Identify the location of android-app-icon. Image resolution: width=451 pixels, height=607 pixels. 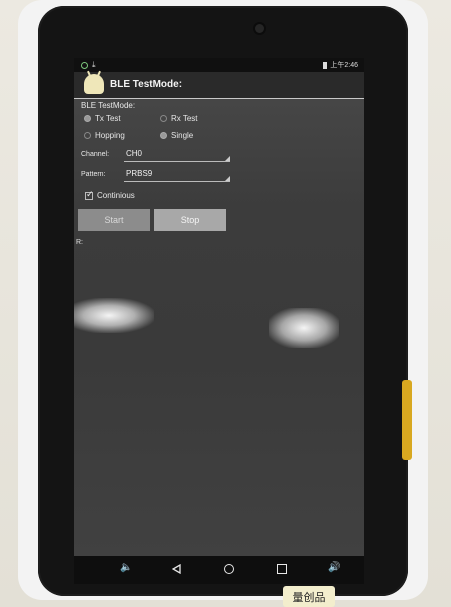
(94, 84).